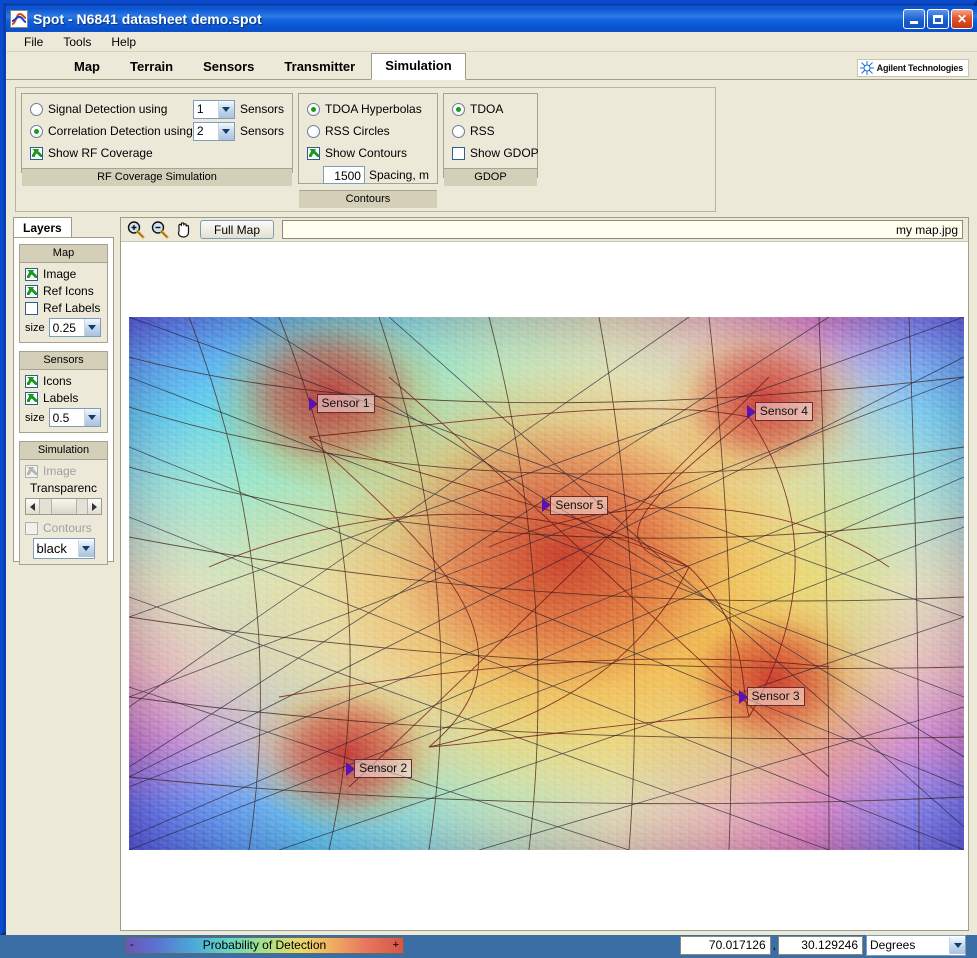 Image resolution: width=977 pixels, height=958 pixels. What do you see at coordinates (63, 381) in the screenshot?
I see `layer-sensor-icons-row: Icons` at bounding box center [63, 381].